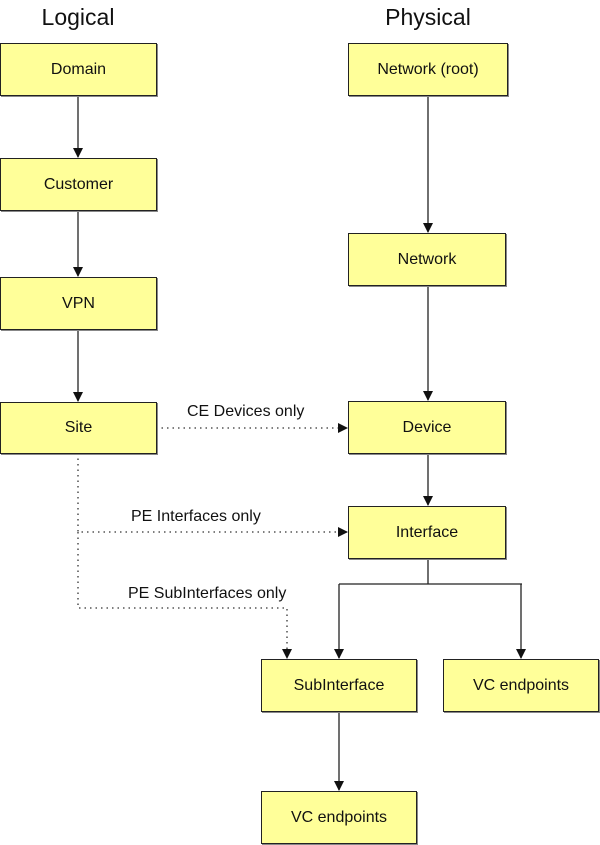 Image resolution: width=600 pixels, height=845 pixels. I want to click on edge-label-pe-interfaces: PE Interfaces only, so click(196, 516).